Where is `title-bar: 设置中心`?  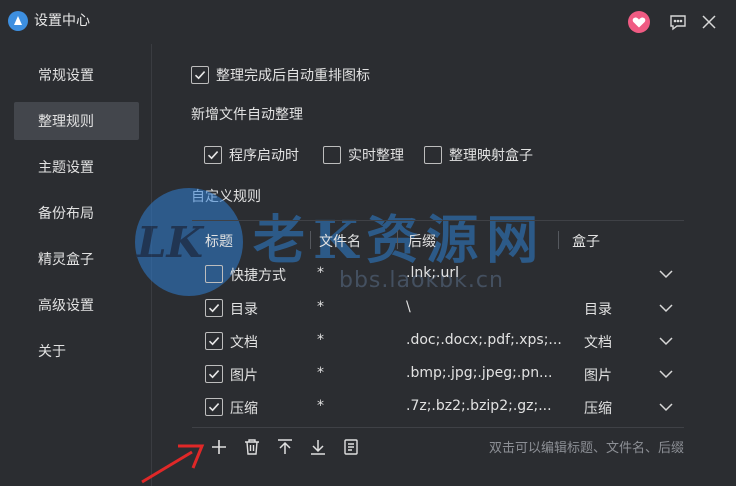 title-bar: 设置中心 is located at coordinates (368, 22).